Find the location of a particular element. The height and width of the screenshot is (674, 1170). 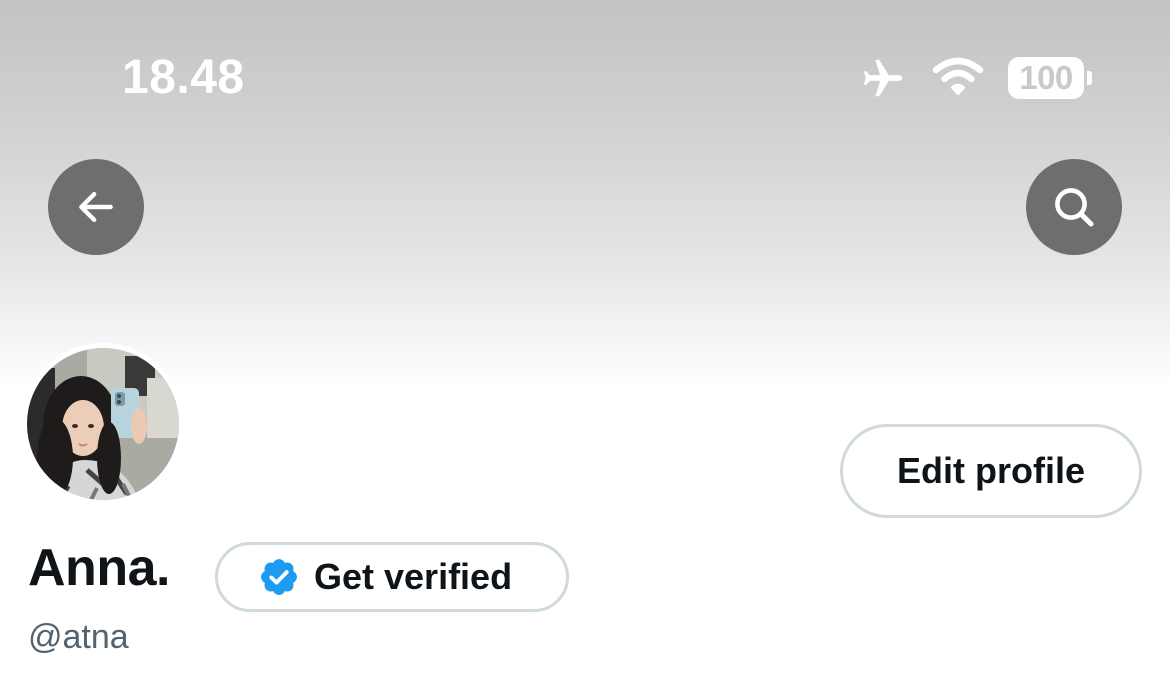

battery-icon: 100 is located at coordinates (1050, 78).